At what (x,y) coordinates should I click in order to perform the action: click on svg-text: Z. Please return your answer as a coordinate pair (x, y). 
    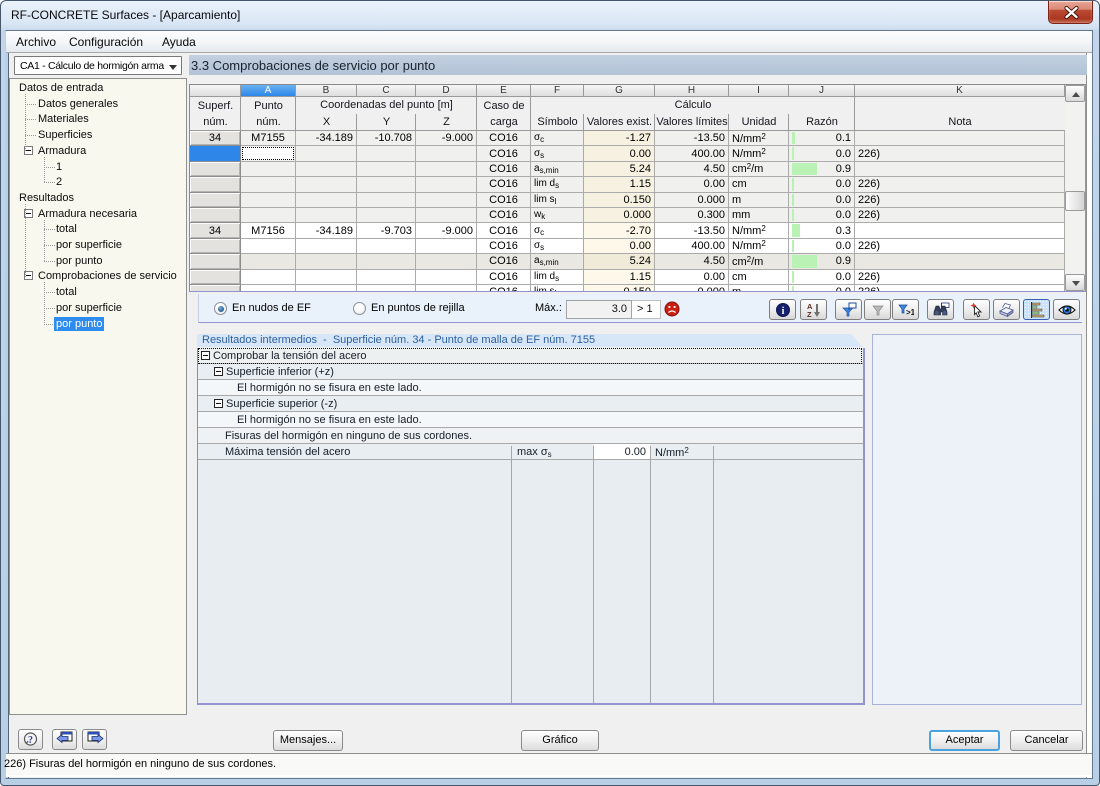
    Looking at the image, I should click on (809, 314).